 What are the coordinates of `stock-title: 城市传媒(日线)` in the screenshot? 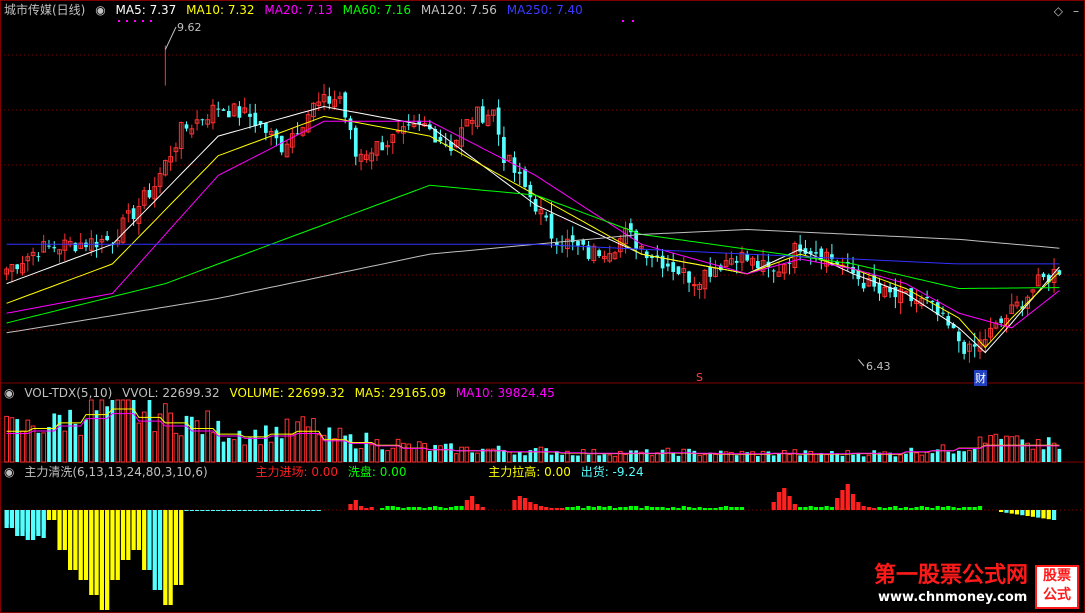 It's located at (44, 10).